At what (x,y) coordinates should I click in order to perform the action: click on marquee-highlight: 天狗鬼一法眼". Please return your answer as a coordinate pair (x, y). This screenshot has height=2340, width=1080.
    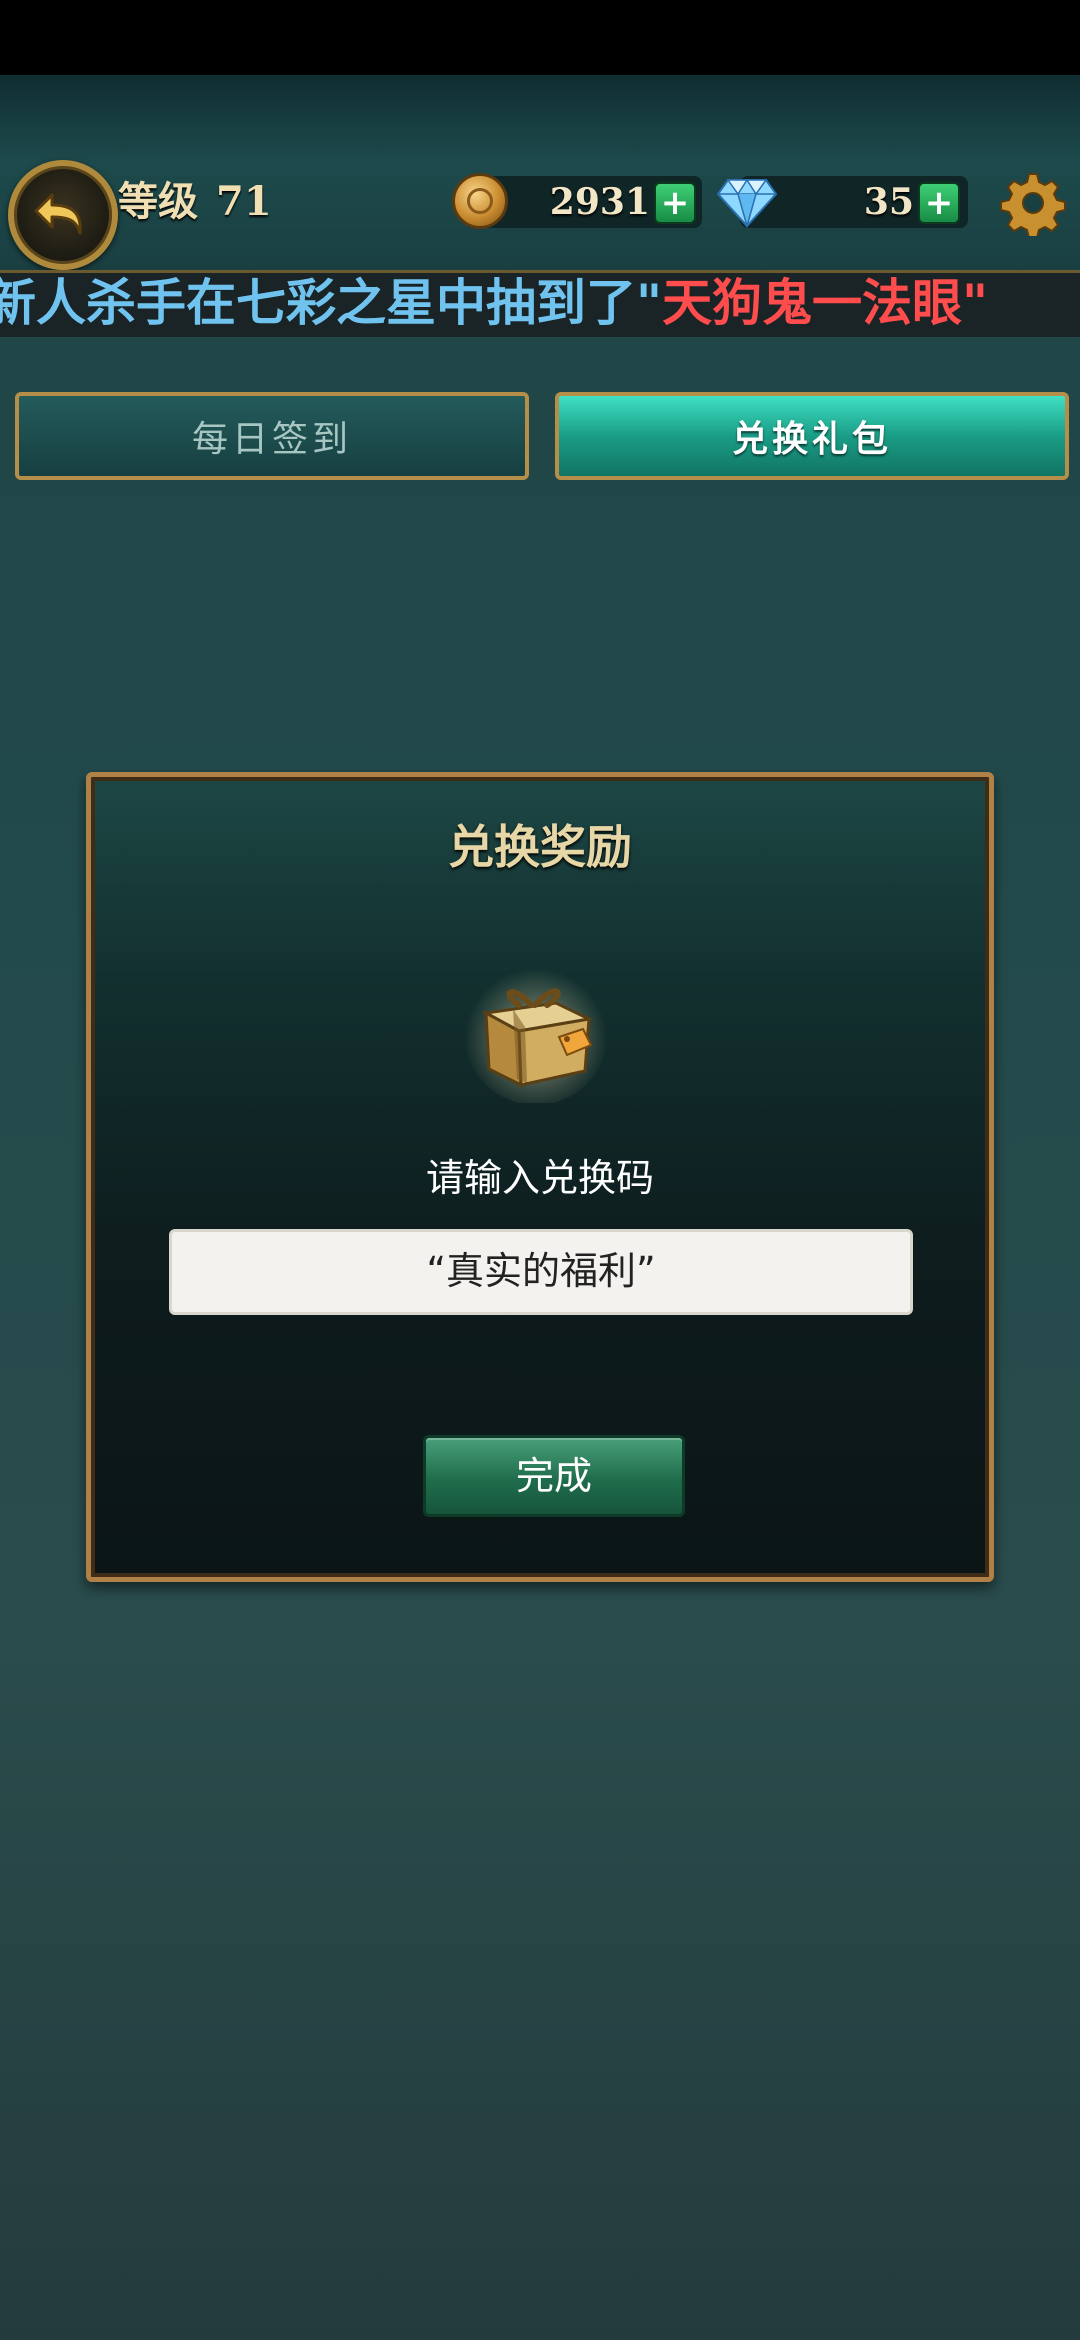
    Looking at the image, I should click on (825, 303).